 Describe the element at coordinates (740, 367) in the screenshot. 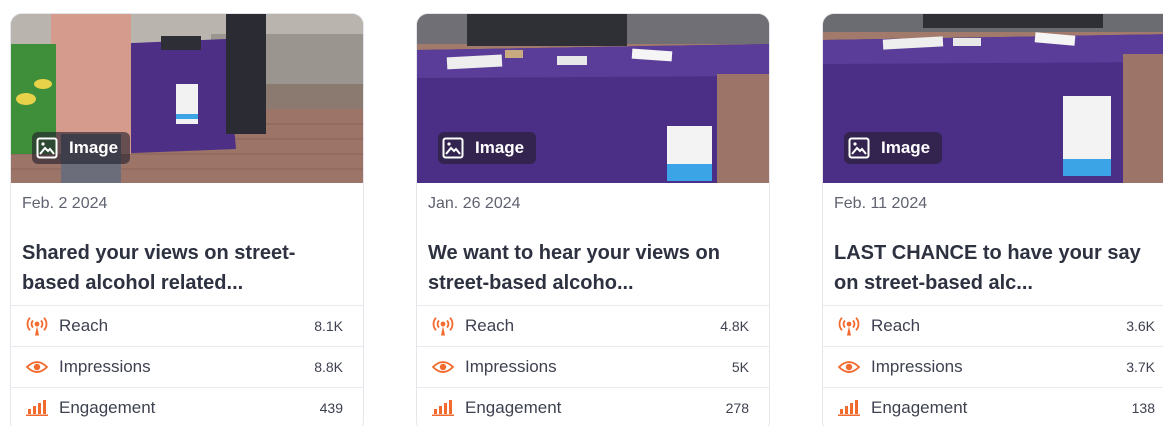

I see `metric-value: 5K` at that location.